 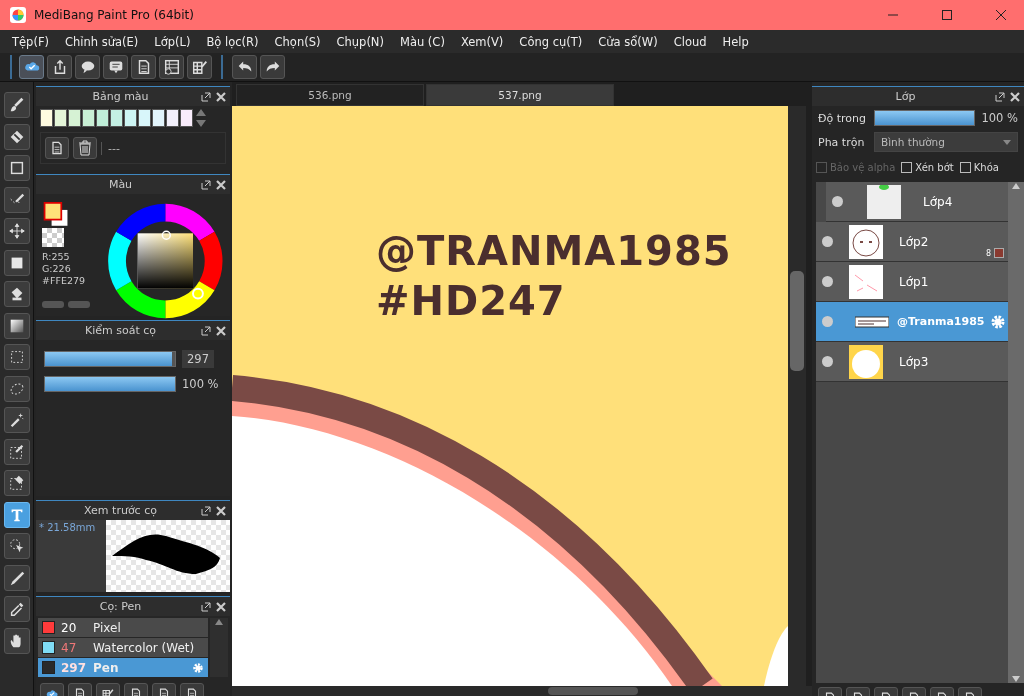 I want to click on brush-item: 47 Watercolor (Wet), so click(x=123, y=647).